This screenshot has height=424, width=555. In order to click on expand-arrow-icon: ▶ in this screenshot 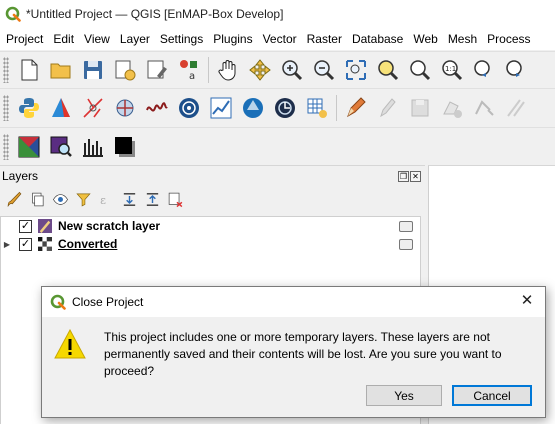, I will do `click(7, 244)`.